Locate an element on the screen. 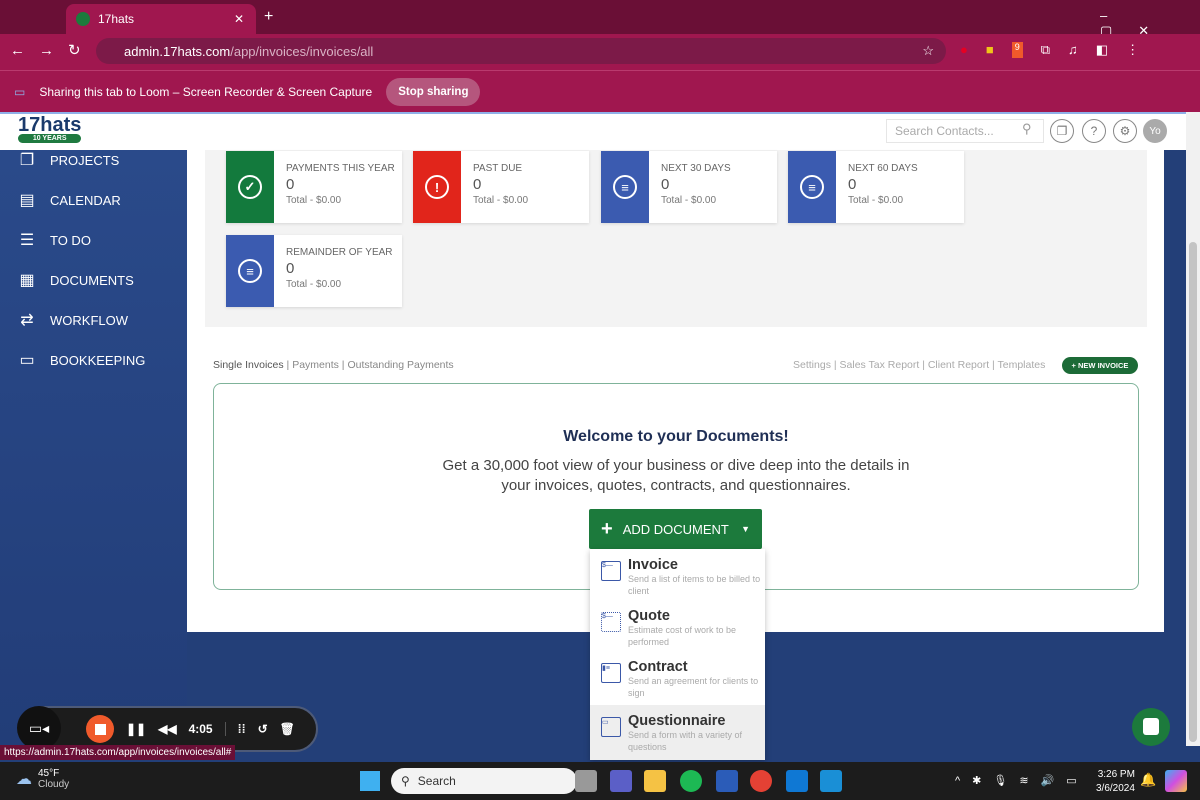  star-icon: ☆ is located at coordinates (928, 51).